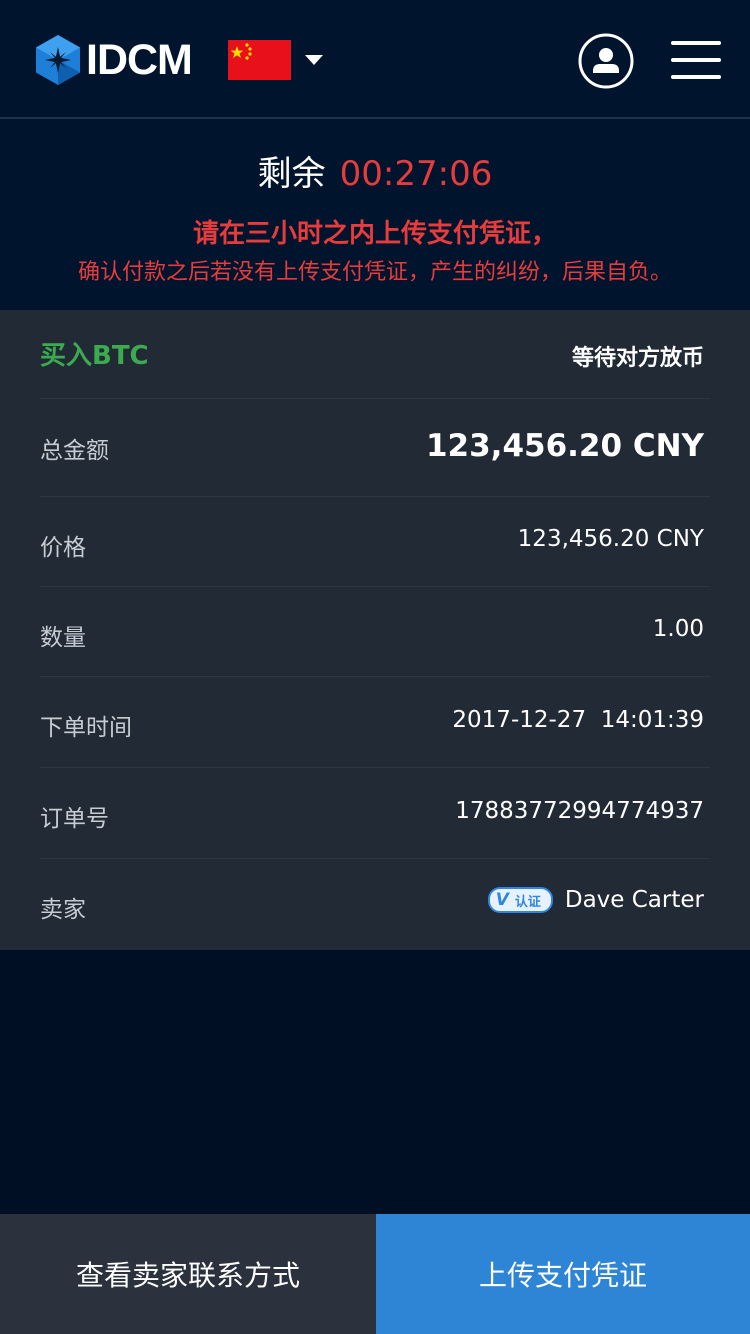 The height and width of the screenshot is (1334, 750). Describe the element at coordinates (610, 539) in the screenshot. I see `price-value: 123,456.20 CNY` at that location.